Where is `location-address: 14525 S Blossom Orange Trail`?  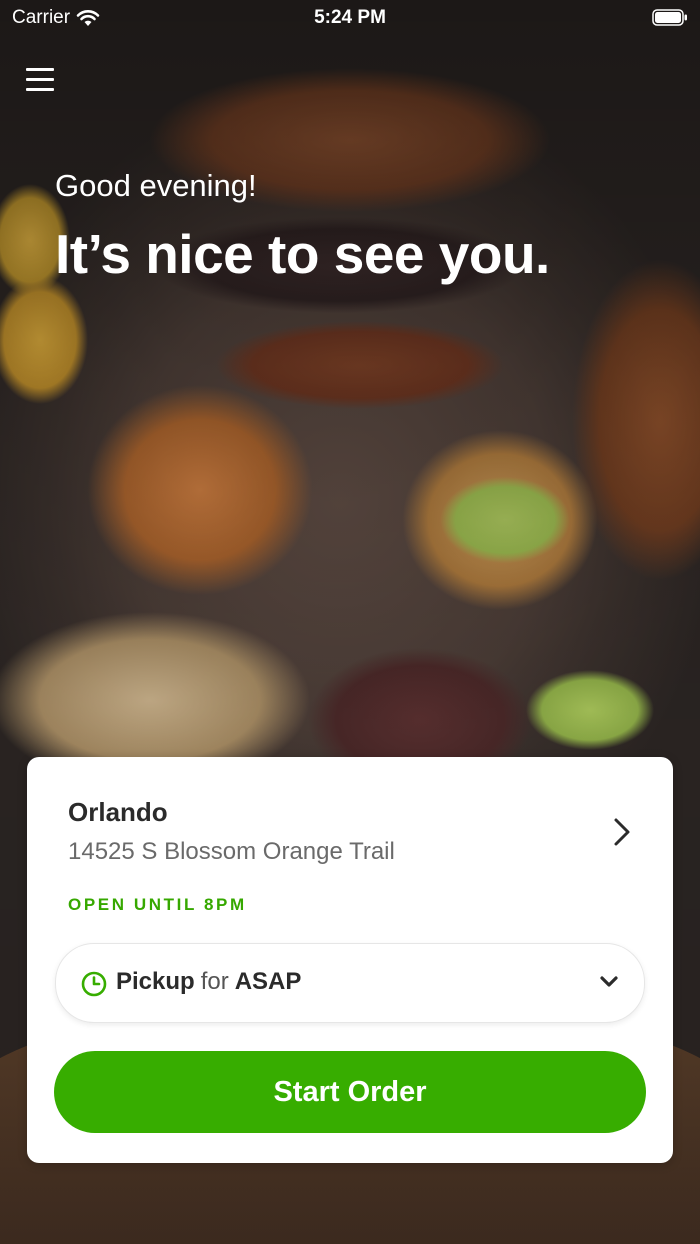
location-address: 14525 S Blossom Orange Trail is located at coordinates (231, 851).